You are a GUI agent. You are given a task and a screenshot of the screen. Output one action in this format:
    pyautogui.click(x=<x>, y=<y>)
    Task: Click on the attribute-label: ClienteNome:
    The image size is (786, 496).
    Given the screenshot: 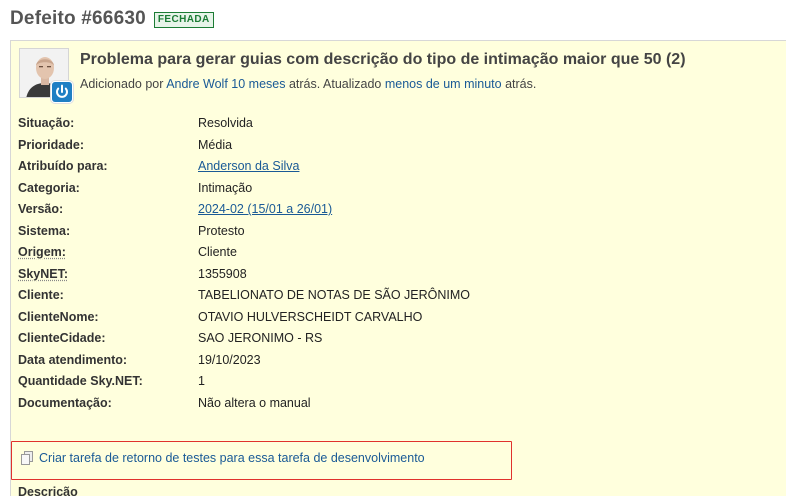 What is the action you would take?
    pyautogui.click(x=58, y=316)
    